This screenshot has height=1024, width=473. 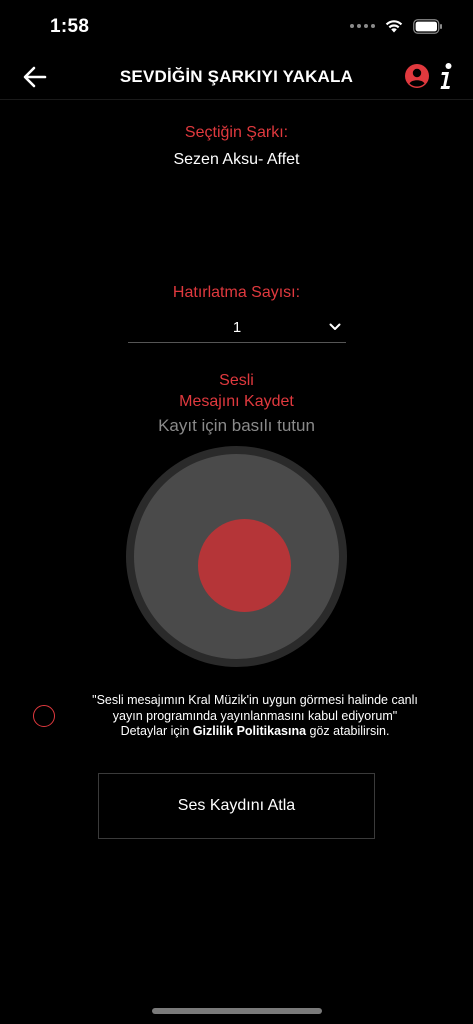 I want to click on chevron-down-icon, so click(x=335, y=326).